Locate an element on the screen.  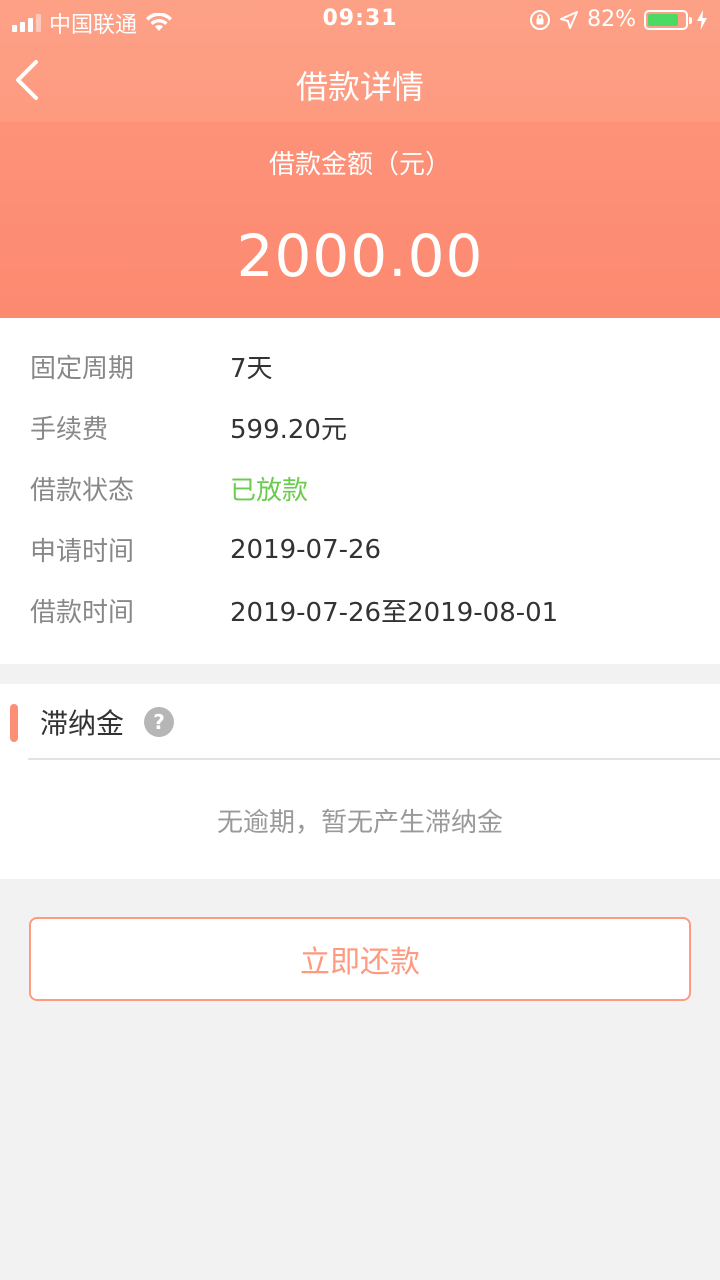
battery-icon is located at coordinates (668, 19).